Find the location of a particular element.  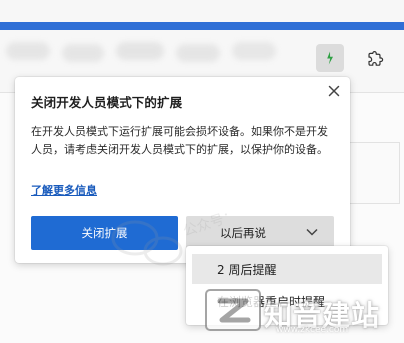

watermark-left-text: 公众号：闪微网 is located at coordinates (204, 226).